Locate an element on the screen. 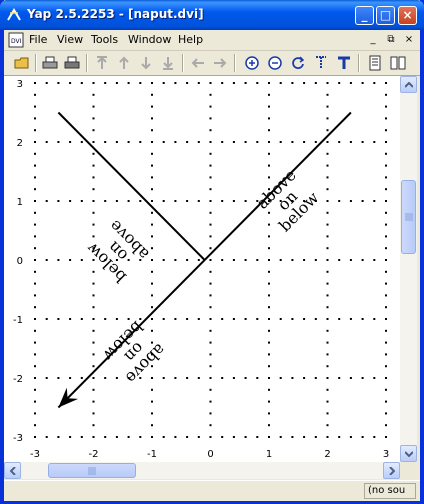 This screenshot has width=424, height=504. vertical-scroll-thumb is located at coordinates (408, 217).